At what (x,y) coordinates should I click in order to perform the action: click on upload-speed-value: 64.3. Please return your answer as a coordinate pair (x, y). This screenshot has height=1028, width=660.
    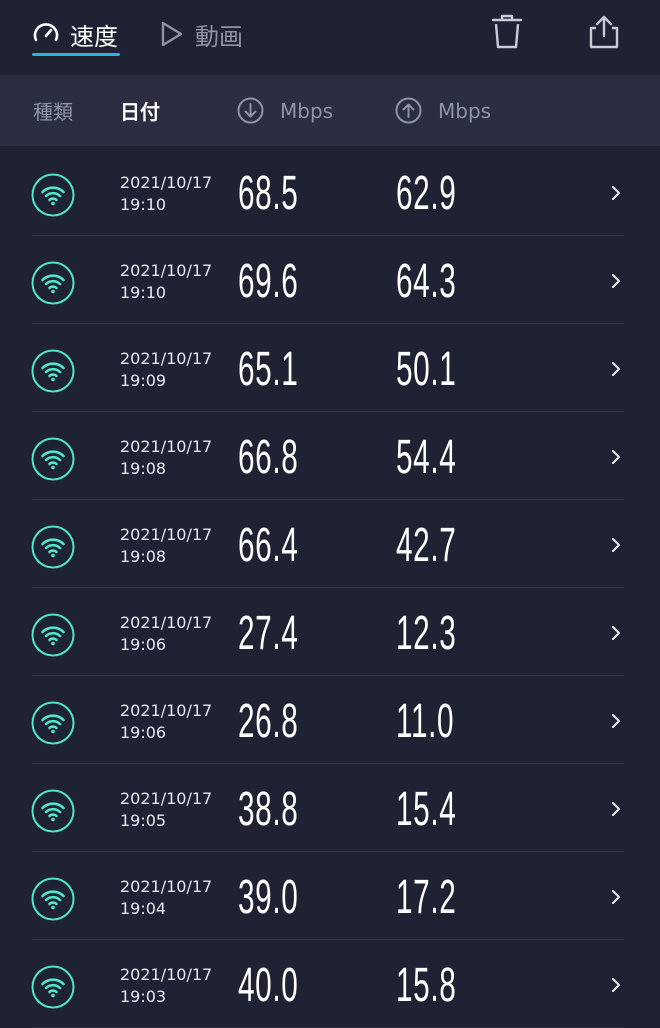
    Looking at the image, I should click on (426, 281).